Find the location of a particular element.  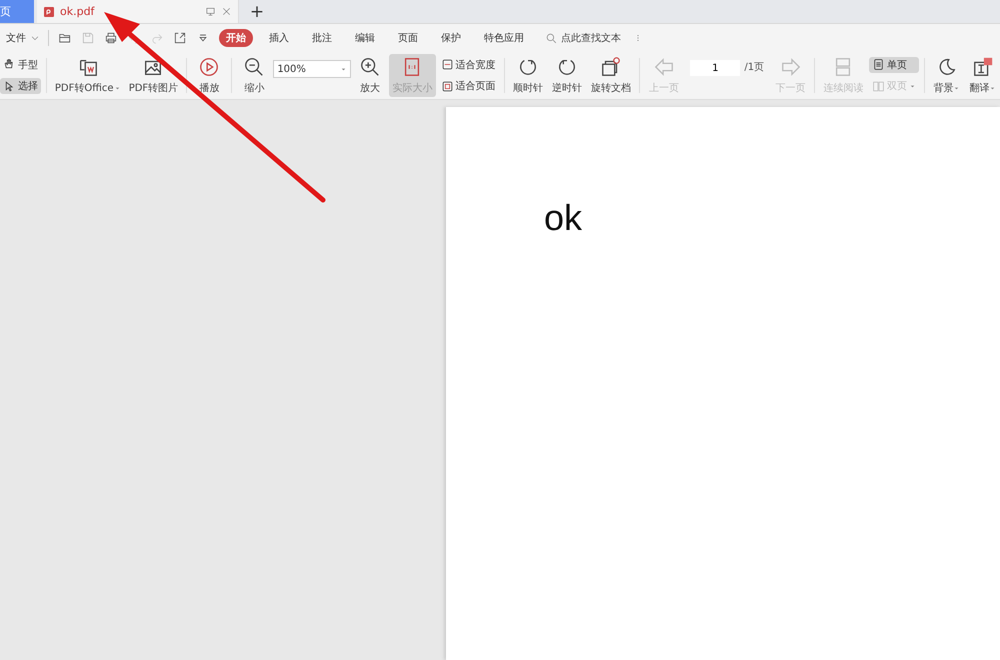

play-icon is located at coordinates (209, 67).